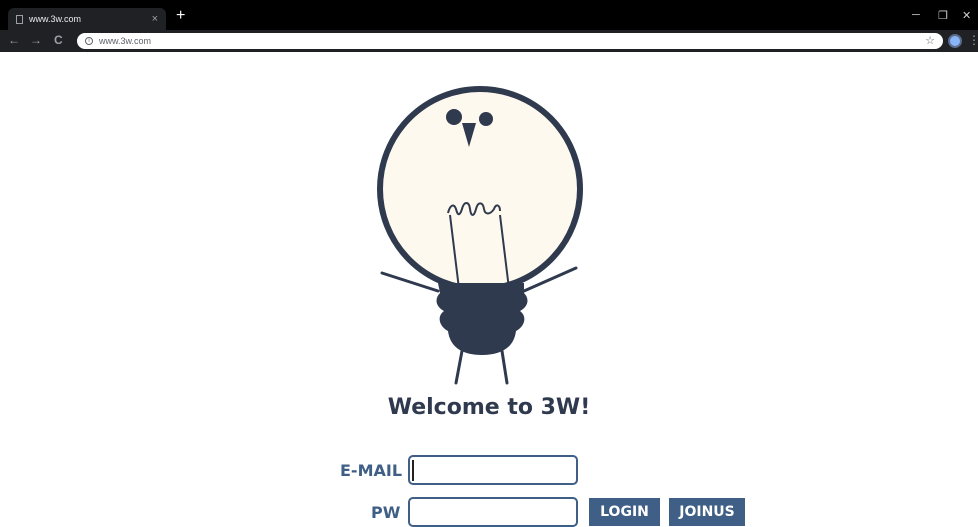  What do you see at coordinates (624, 512) in the screenshot?
I see `login-button: LOGIN` at bounding box center [624, 512].